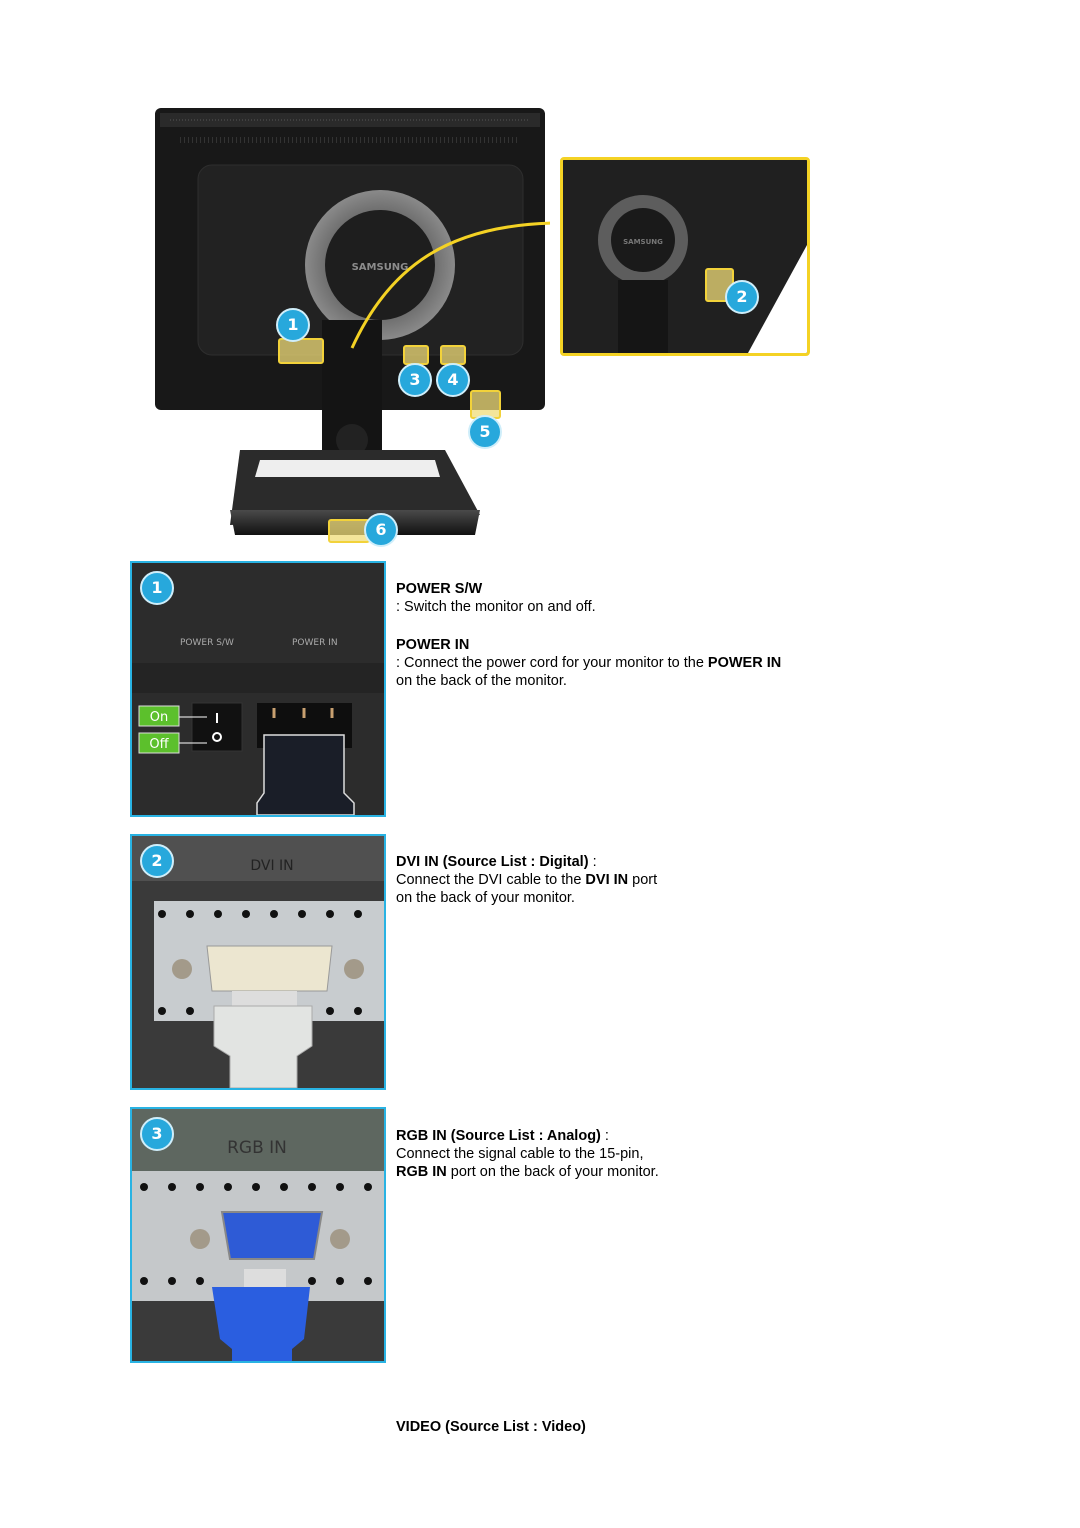 The height and width of the screenshot is (1528, 1080). I want to click on callout-badge-3: 3, so click(415, 380).